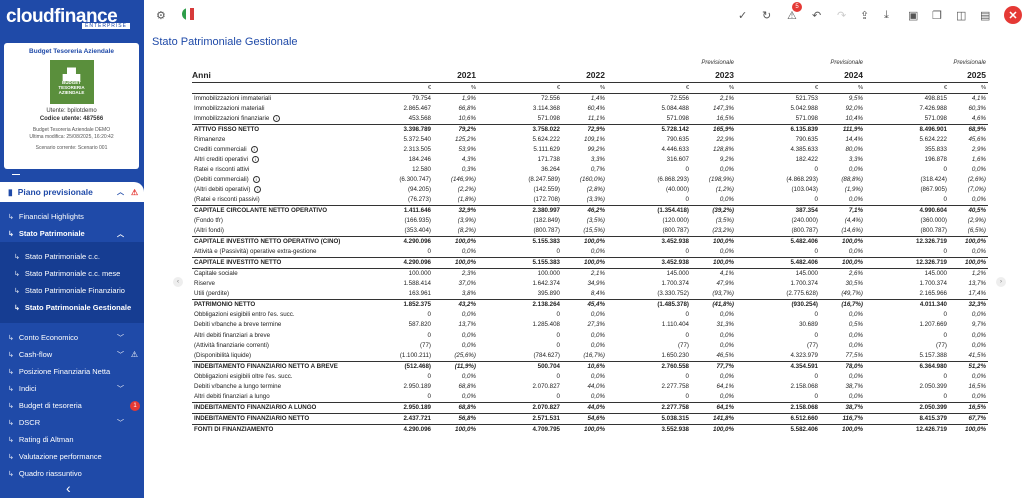  I want to click on value-cell: 571.098, so click(548, 118).